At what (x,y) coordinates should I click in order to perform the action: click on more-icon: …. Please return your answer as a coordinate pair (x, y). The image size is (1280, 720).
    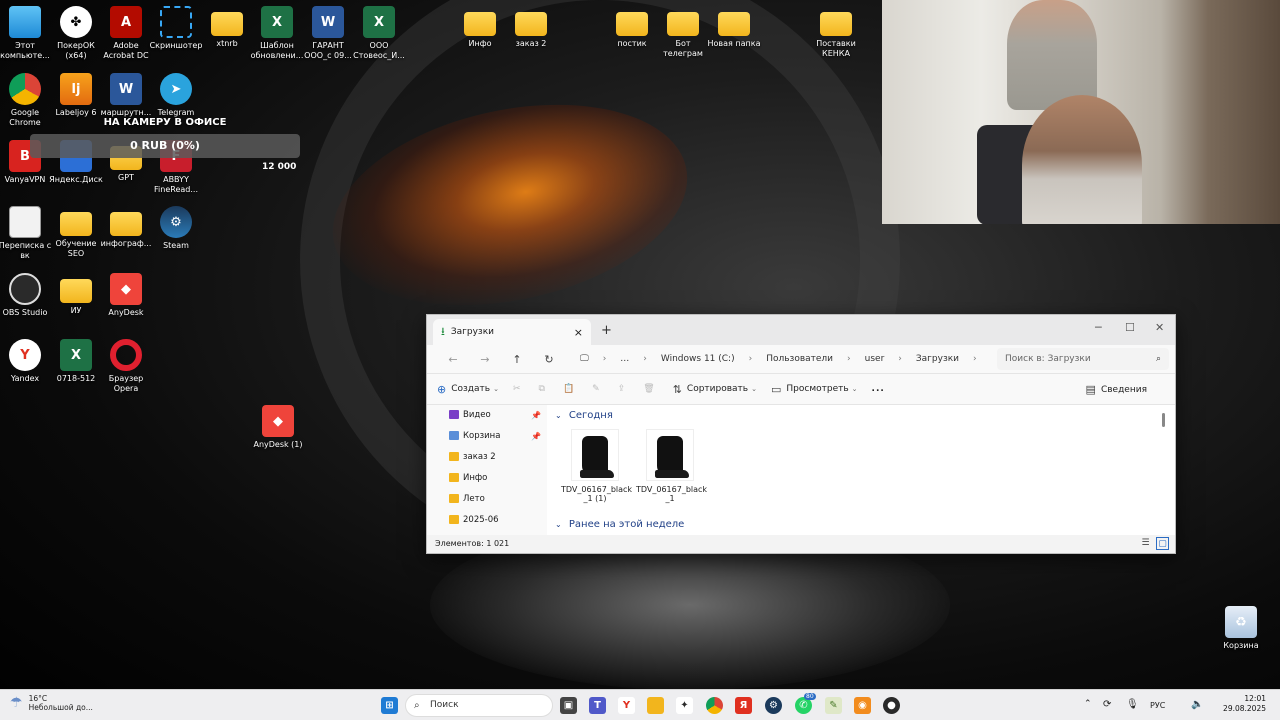
    Looking at the image, I should click on (624, 359).